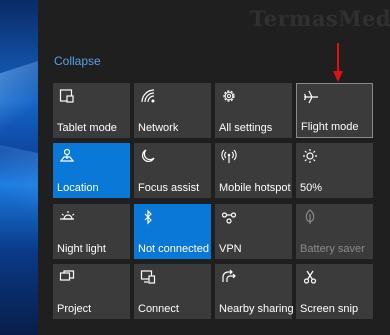 This screenshot has width=390, height=335. What do you see at coordinates (81, 249) in the screenshot?
I see `tile-label: Night light` at bounding box center [81, 249].